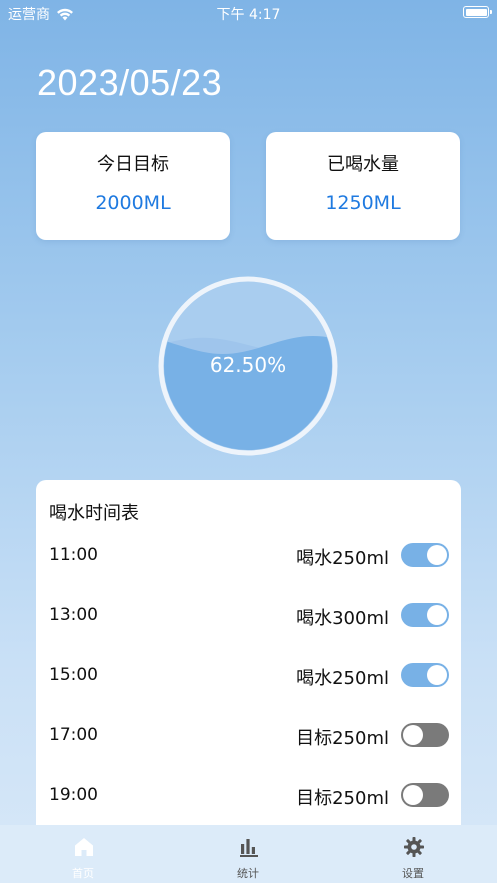  I want to click on tab-settings-label: 设置, so click(413, 873).